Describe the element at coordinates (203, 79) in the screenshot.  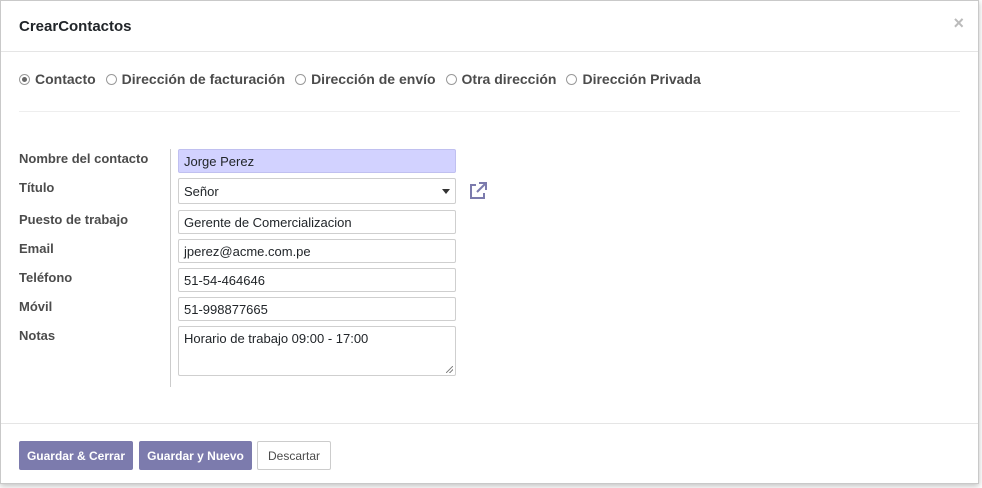
I see `radio-label: Dirección de facturación` at that location.